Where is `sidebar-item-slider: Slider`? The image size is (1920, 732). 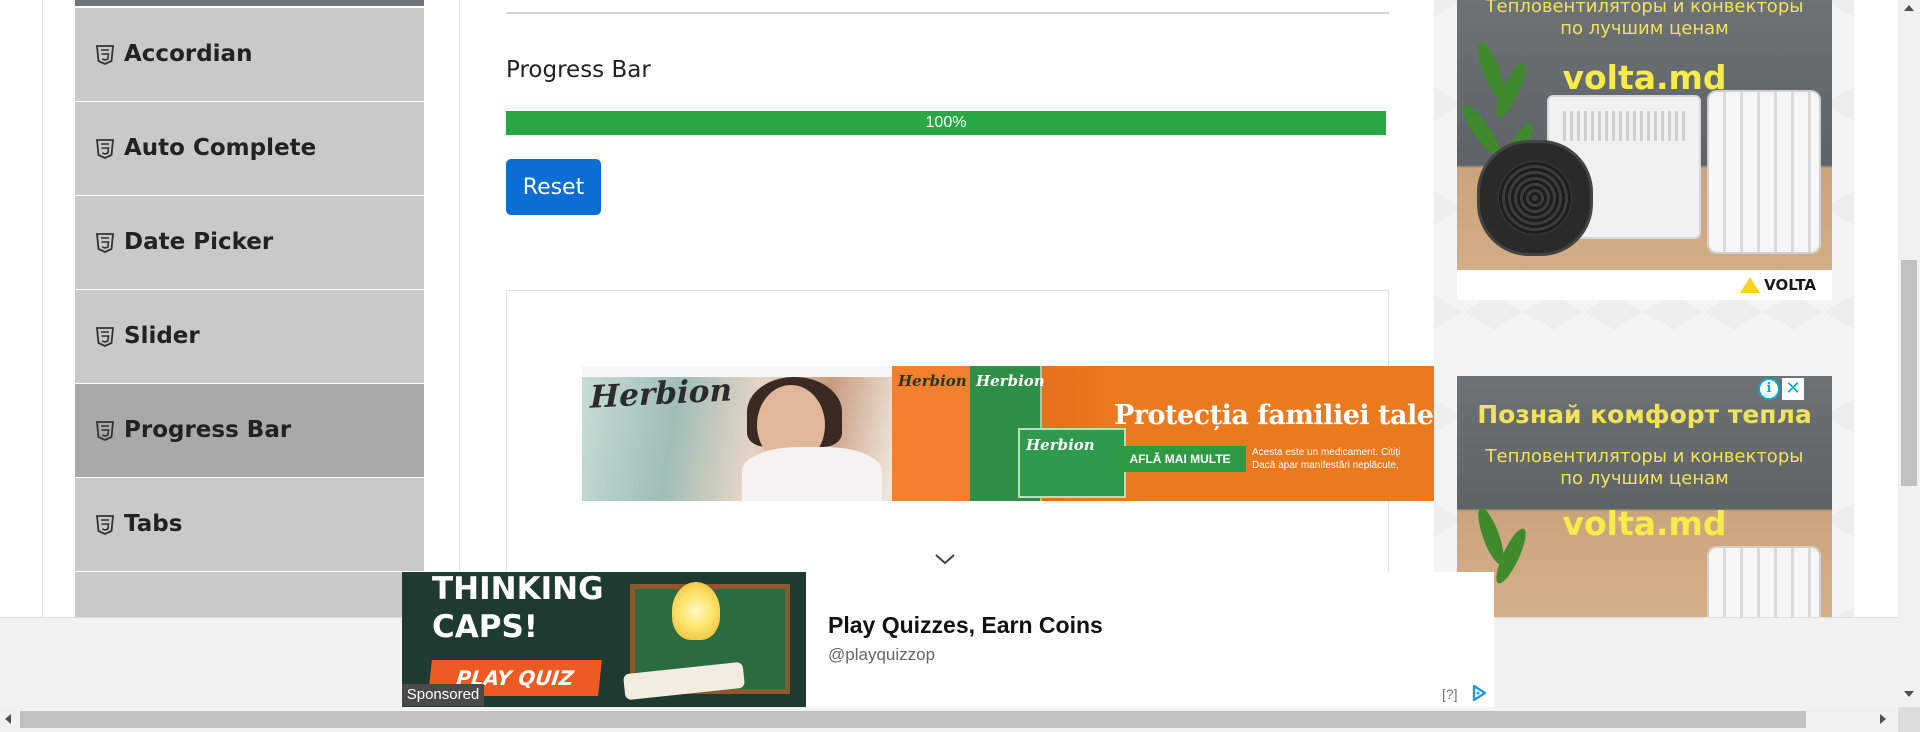 sidebar-item-slider: Slider is located at coordinates (249, 337).